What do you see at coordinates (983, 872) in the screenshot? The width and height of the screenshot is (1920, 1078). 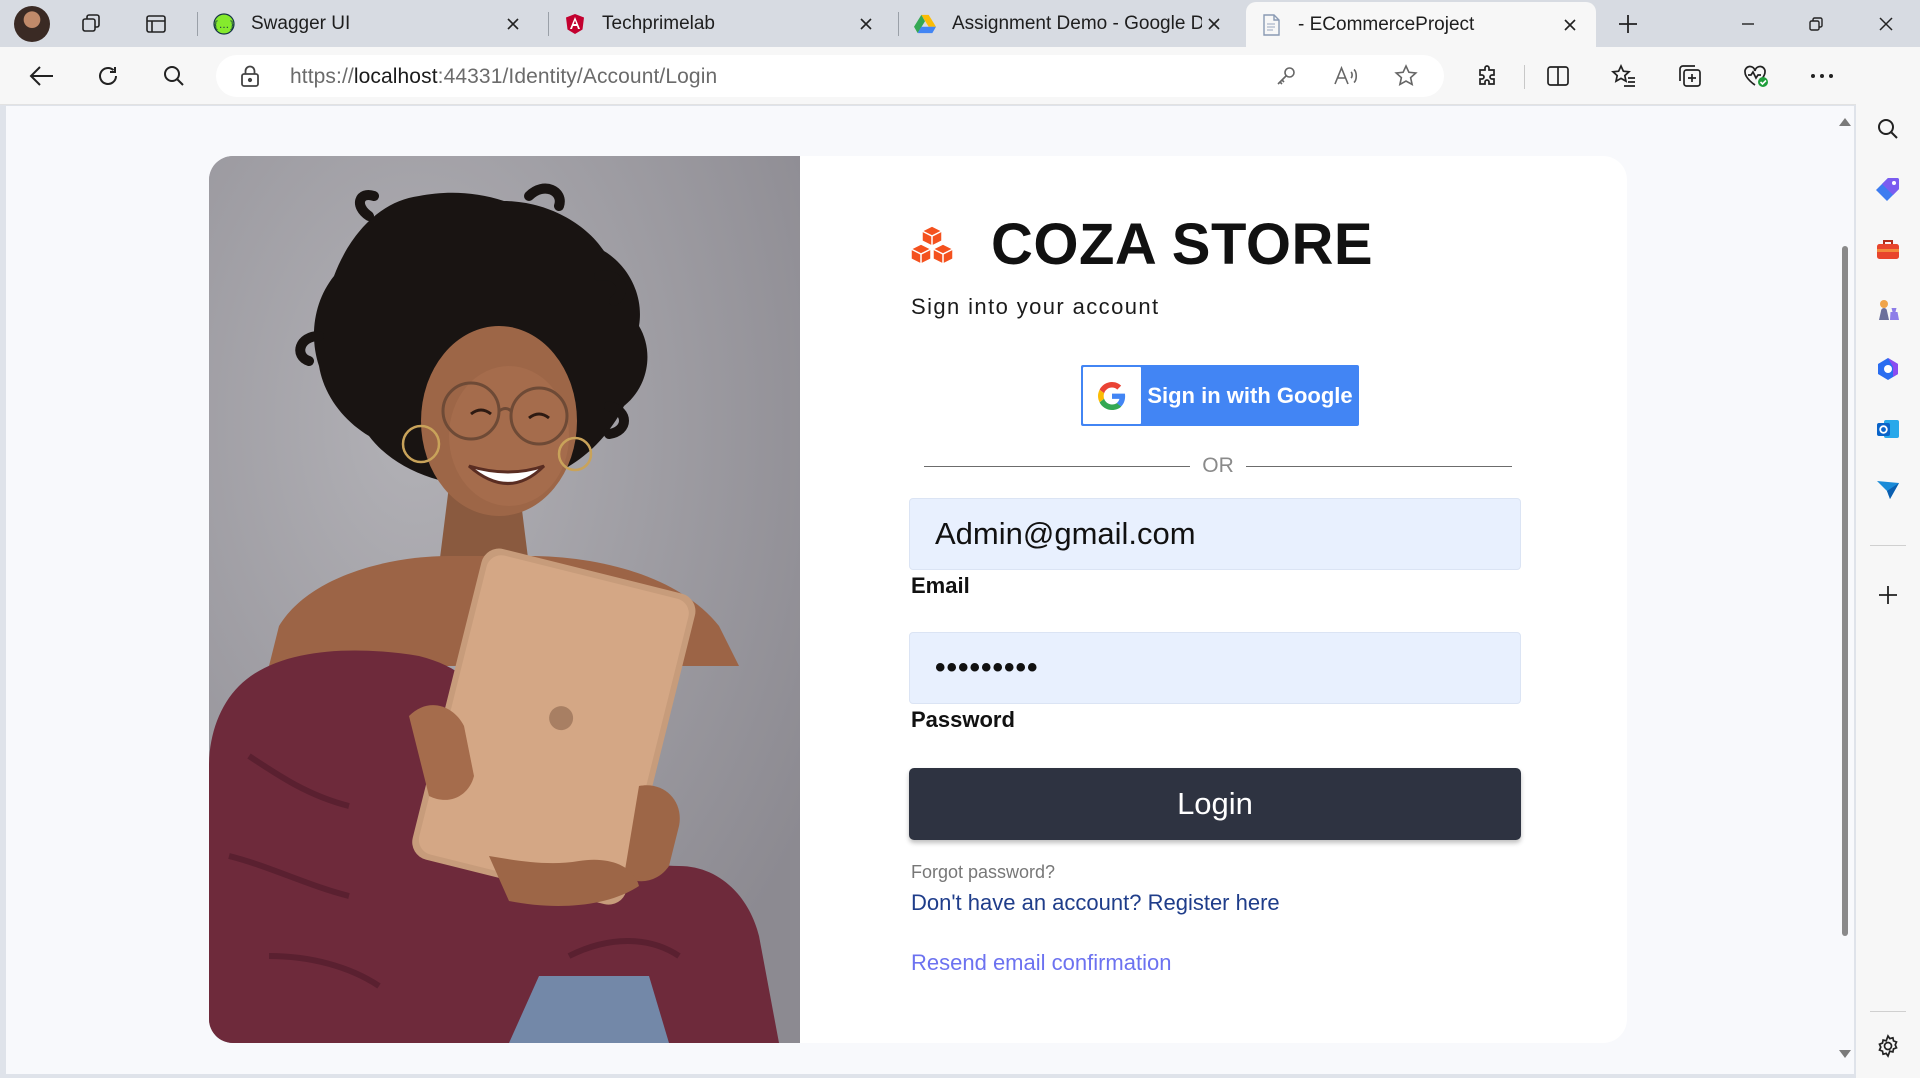 I see `forgot-password-link: Forgot password?` at bounding box center [983, 872].